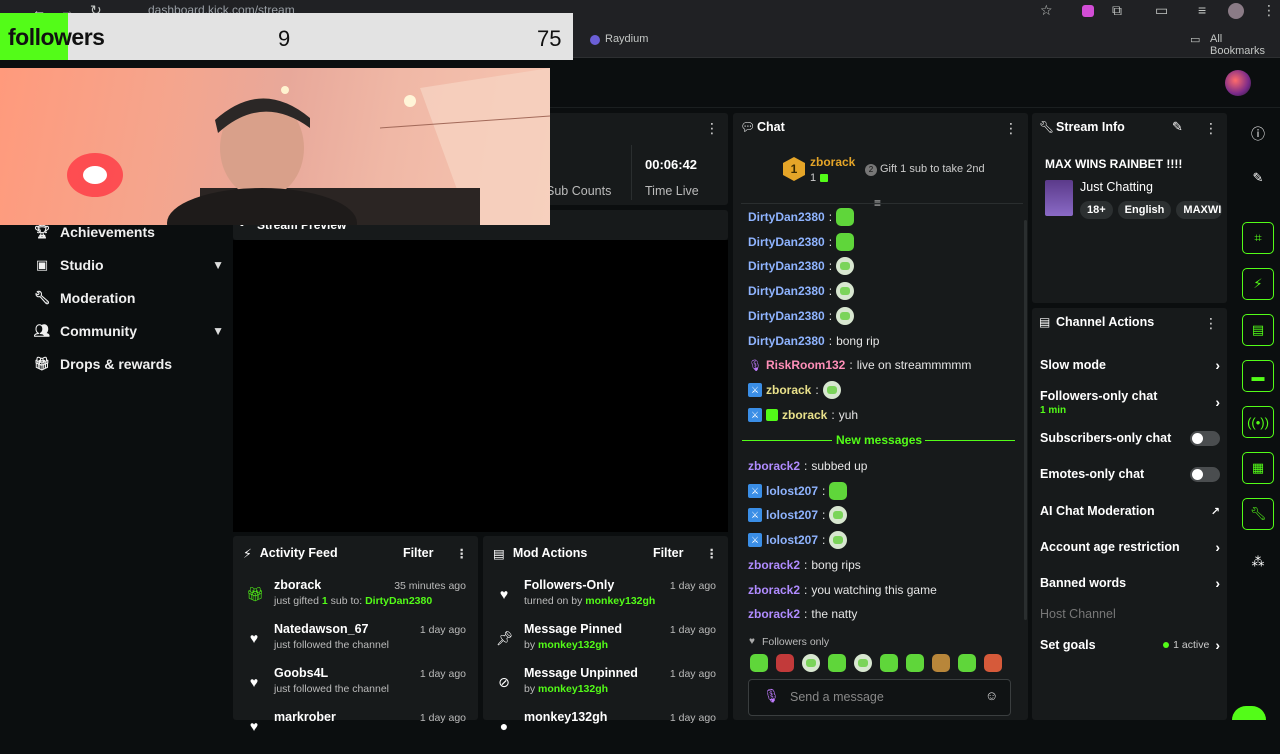 The image size is (1280, 754). I want to click on info-icon: ⓘ, so click(1258, 134).